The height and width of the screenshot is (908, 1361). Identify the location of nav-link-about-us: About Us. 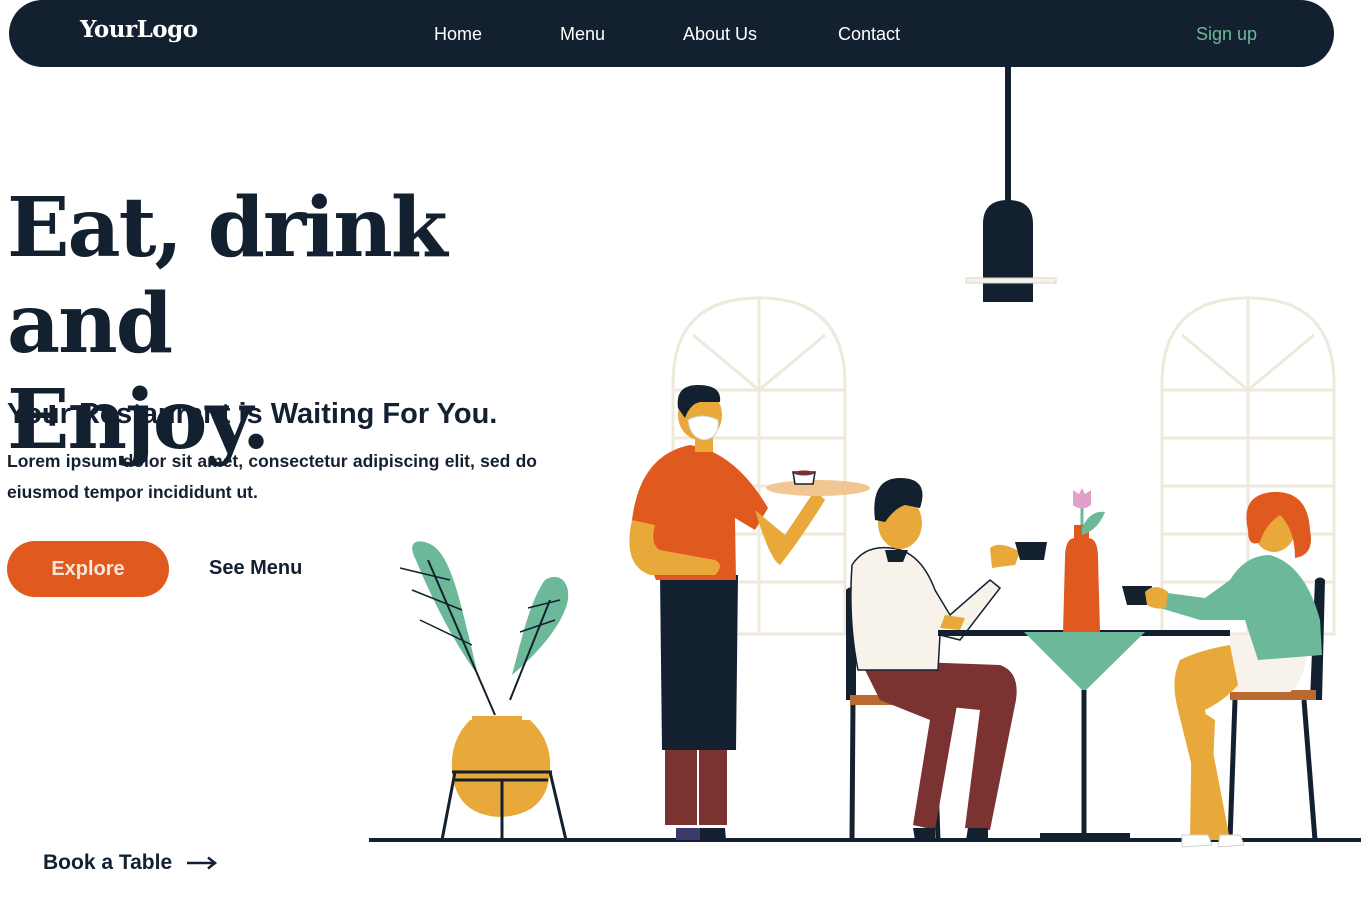
(720, 34).